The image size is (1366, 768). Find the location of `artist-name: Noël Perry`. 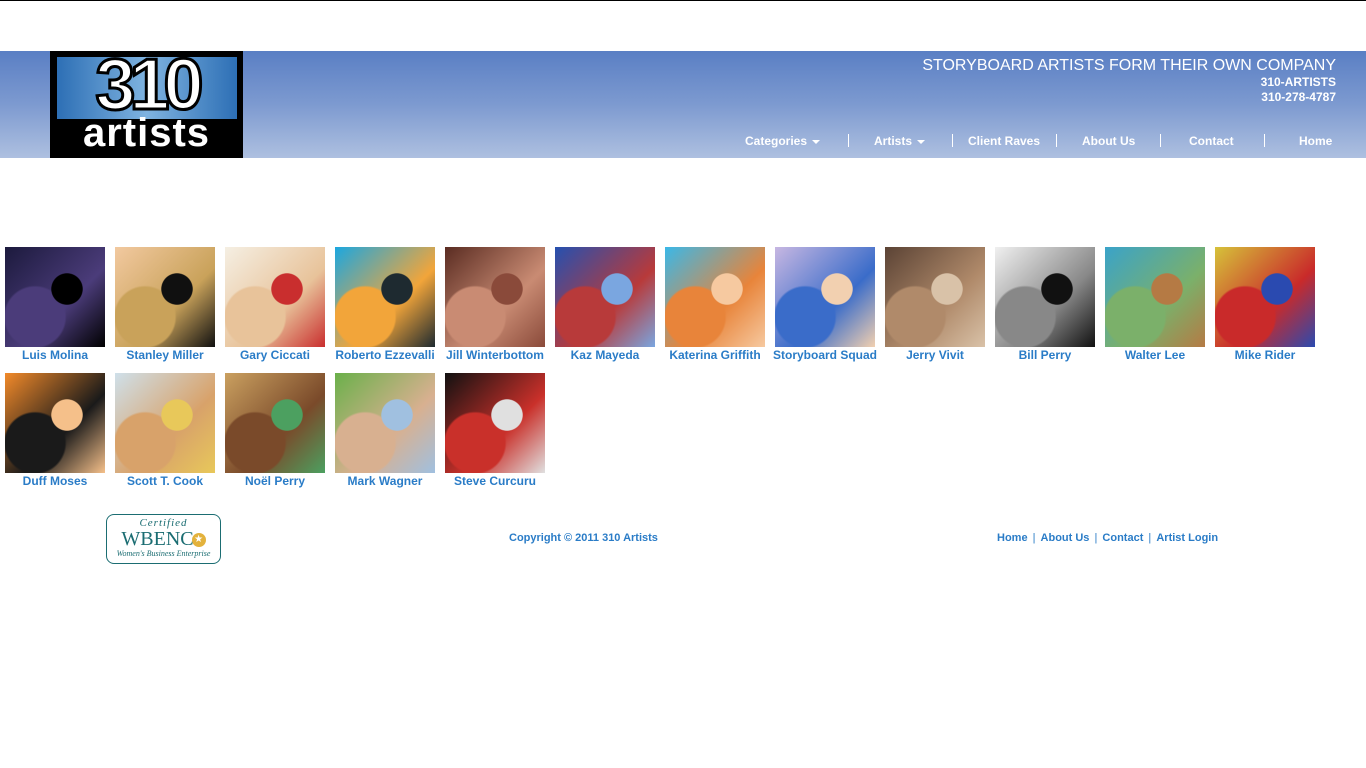

artist-name: Noël Perry is located at coordinates (275, 481).